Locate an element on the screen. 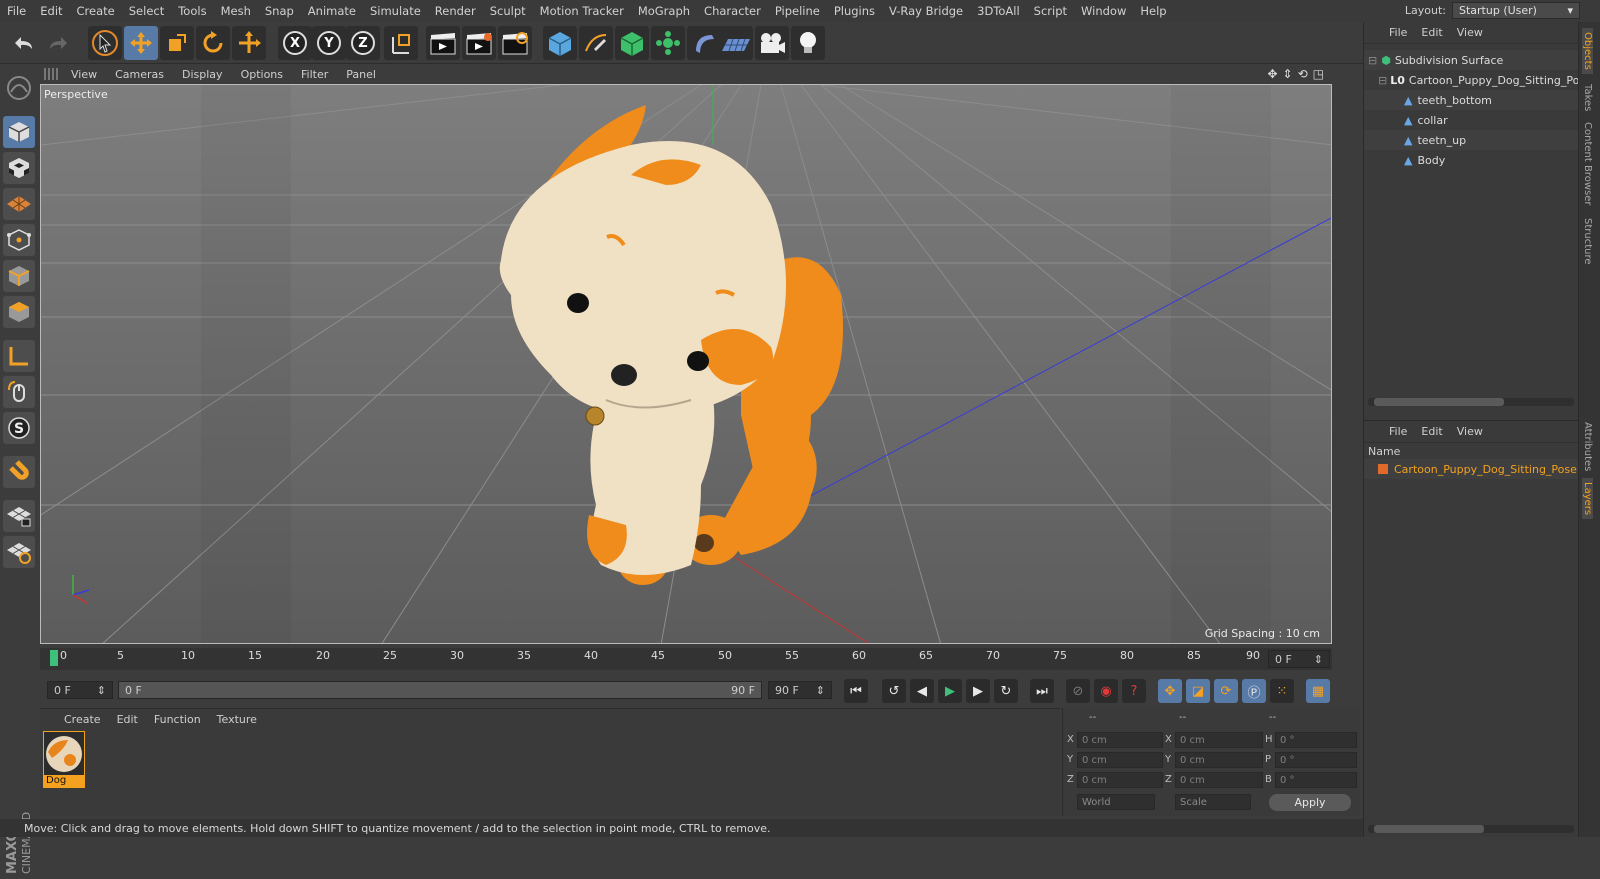  menu-edit: Edit is located at coordinates (51, 11).